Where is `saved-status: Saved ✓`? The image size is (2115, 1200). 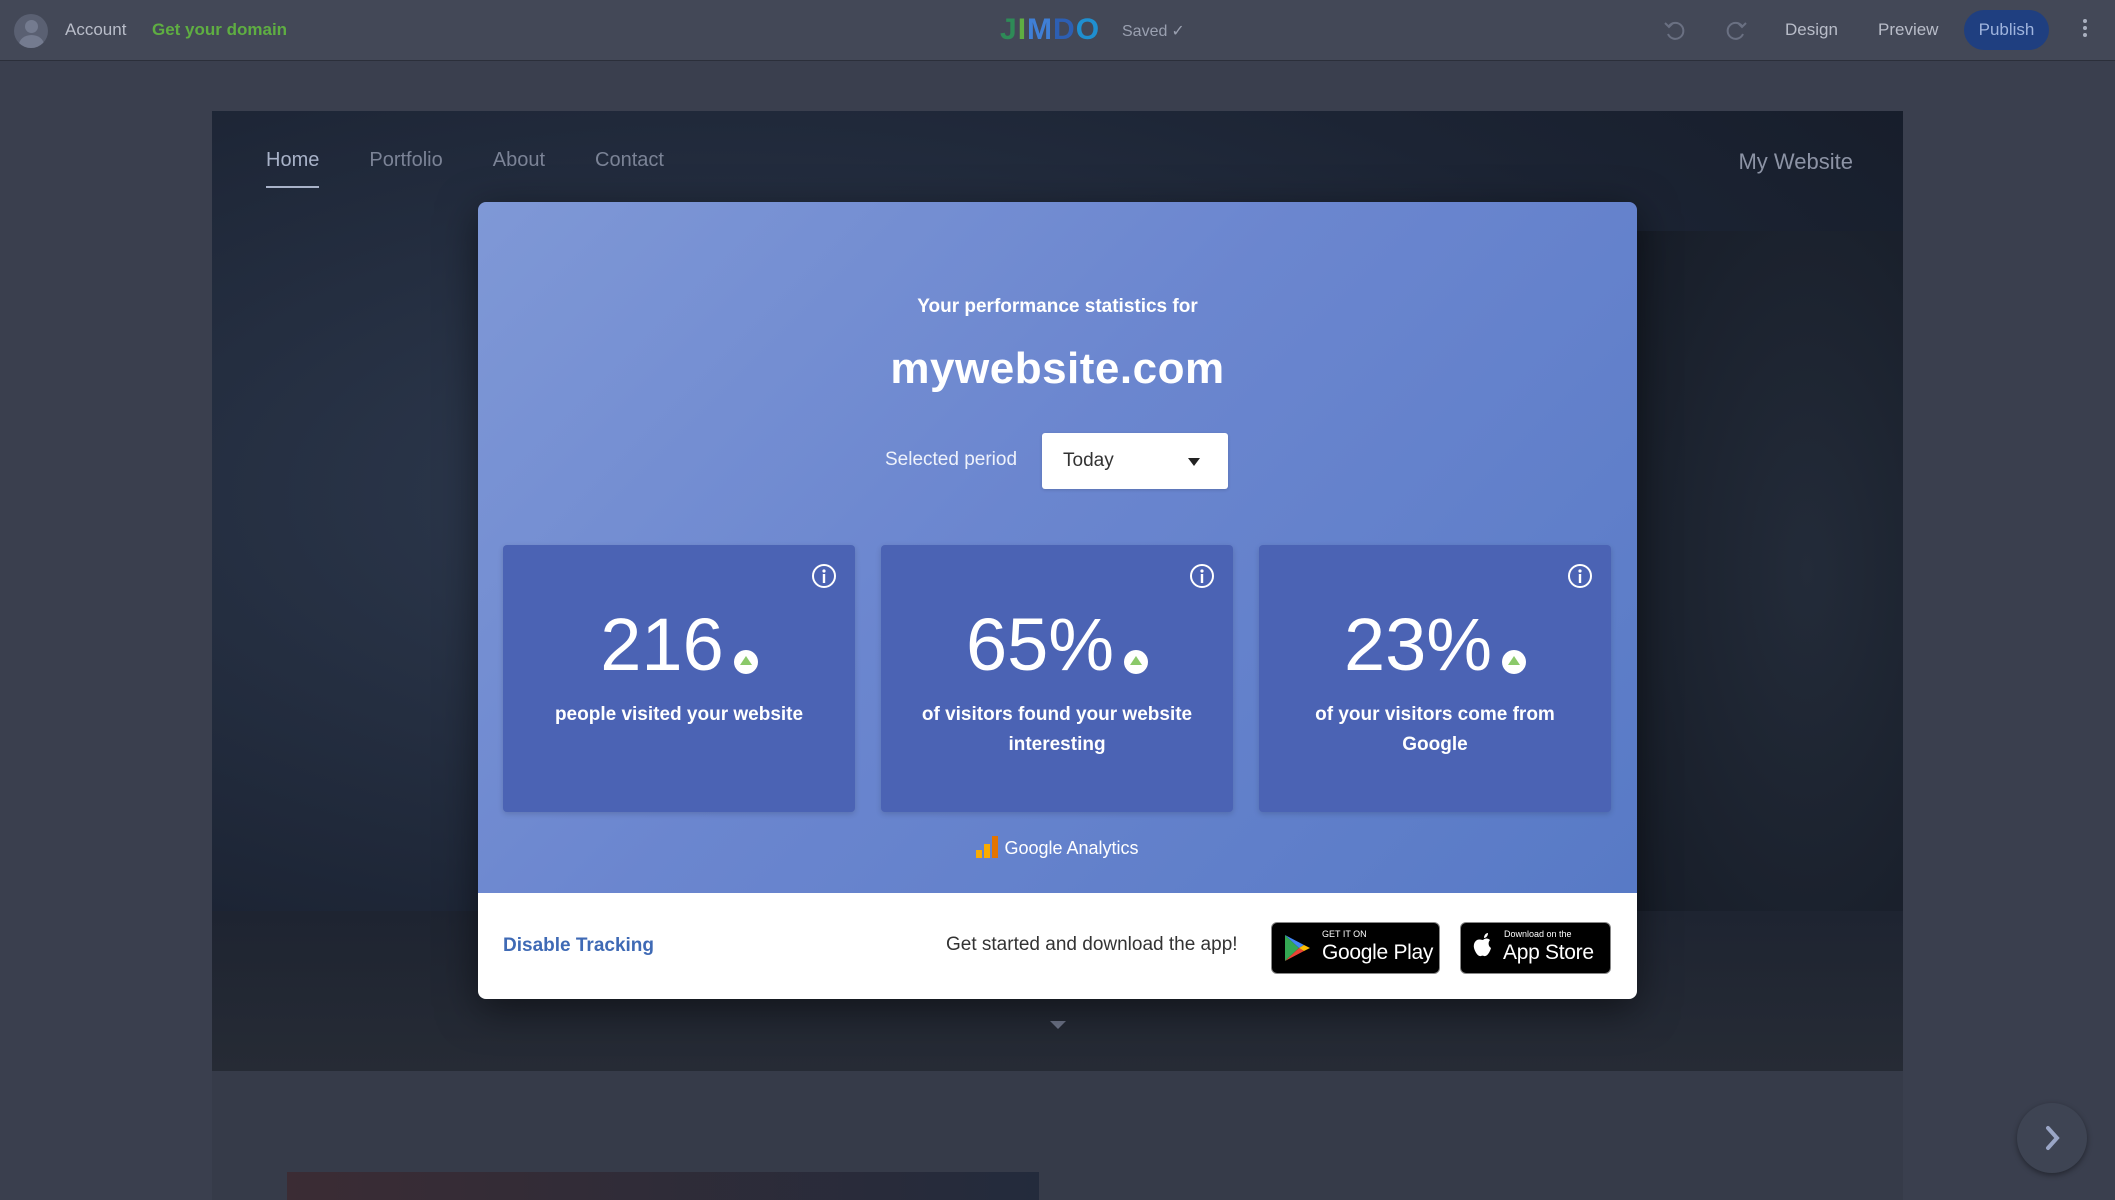
saved-status: Saved ✓ is located at coordinates (1153, 31).